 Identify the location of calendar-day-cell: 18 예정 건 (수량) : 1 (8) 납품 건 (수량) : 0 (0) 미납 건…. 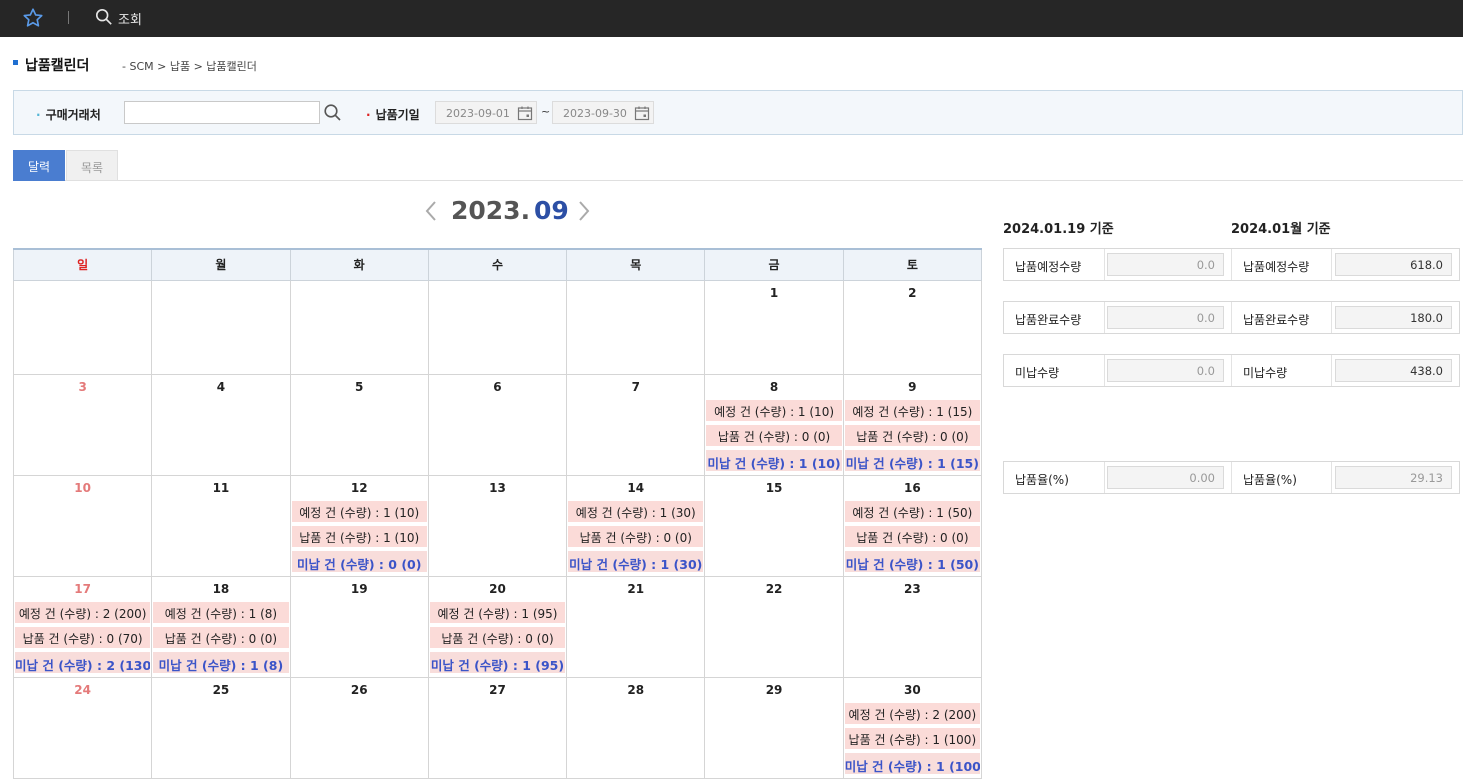
(221, 626).